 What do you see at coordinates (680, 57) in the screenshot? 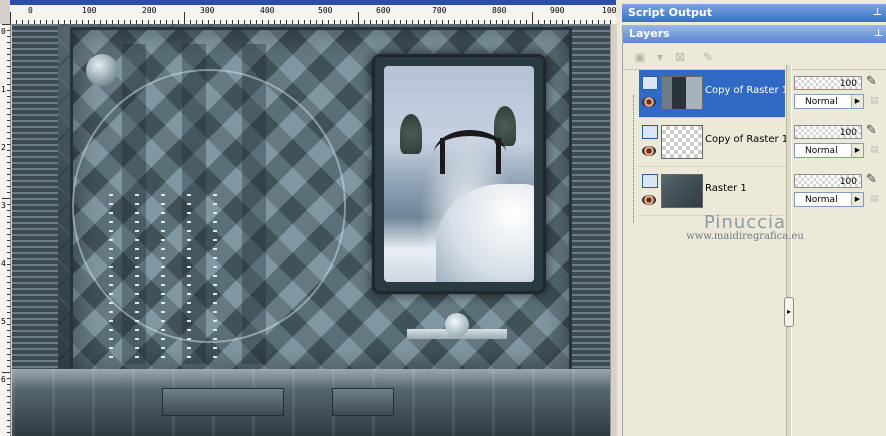
I see `delete-layer-icon: ⊠` at bounding box center [680, 57].